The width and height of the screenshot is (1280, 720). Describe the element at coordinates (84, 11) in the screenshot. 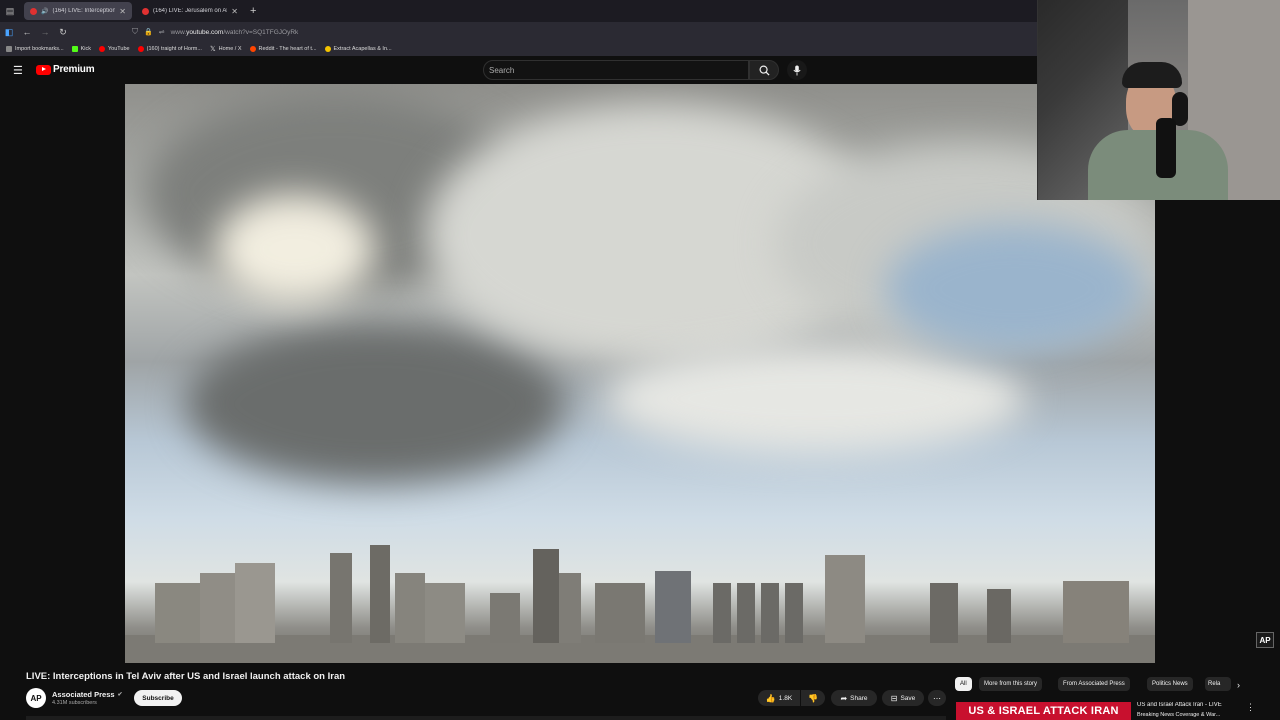

I see `tab-label: (164) LIVE: Interceptions in` at that location.